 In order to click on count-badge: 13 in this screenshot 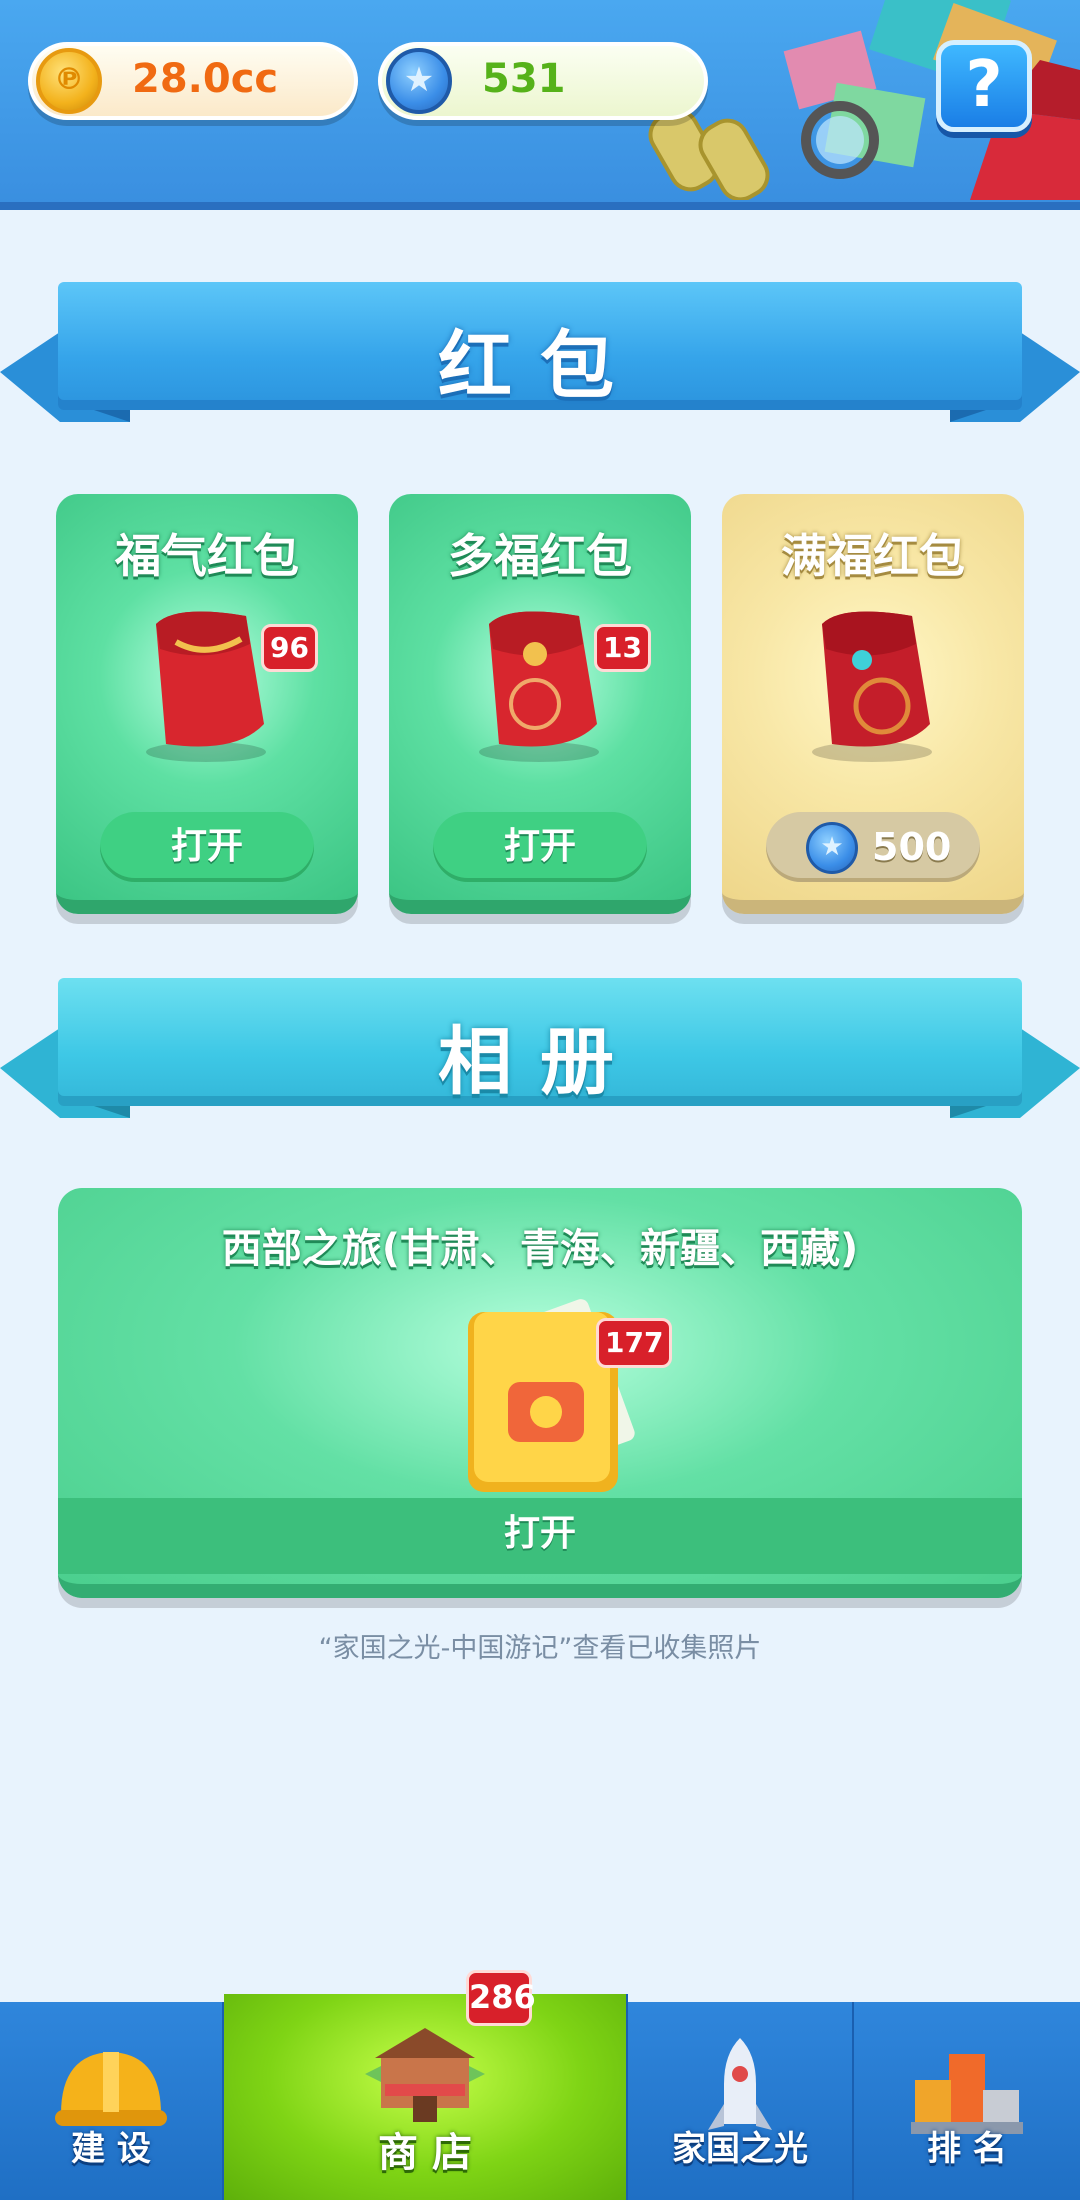, I will do `click(622, 648)`.